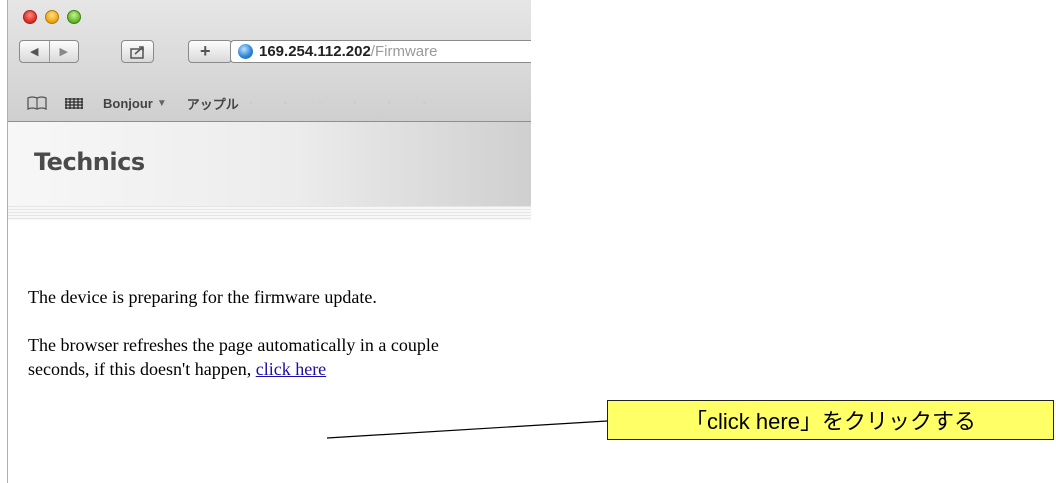 Image resolution: width=1056 pixels, height=483 pixels. Describe the element at coordinates (30, 17) in the screenshot. I see `close-window-button` at that location.